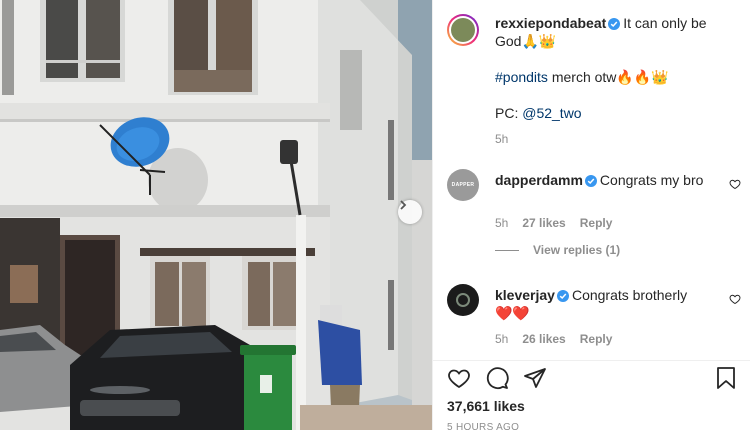 This screenshot has height=433, width=750. Describe the element at coordinates (403, 205) in the screenshot. I see `chevron-right-icon` at that location.